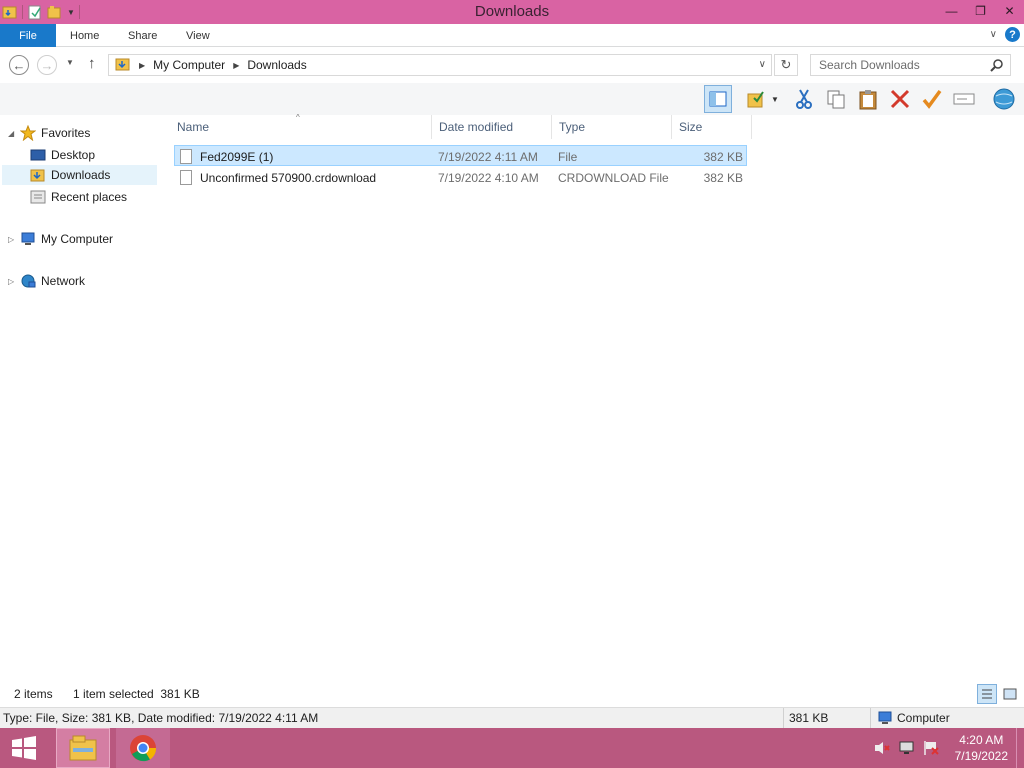 The image size is (1024, 768). I want to click on window-title: Downloads, so click(512, 11).